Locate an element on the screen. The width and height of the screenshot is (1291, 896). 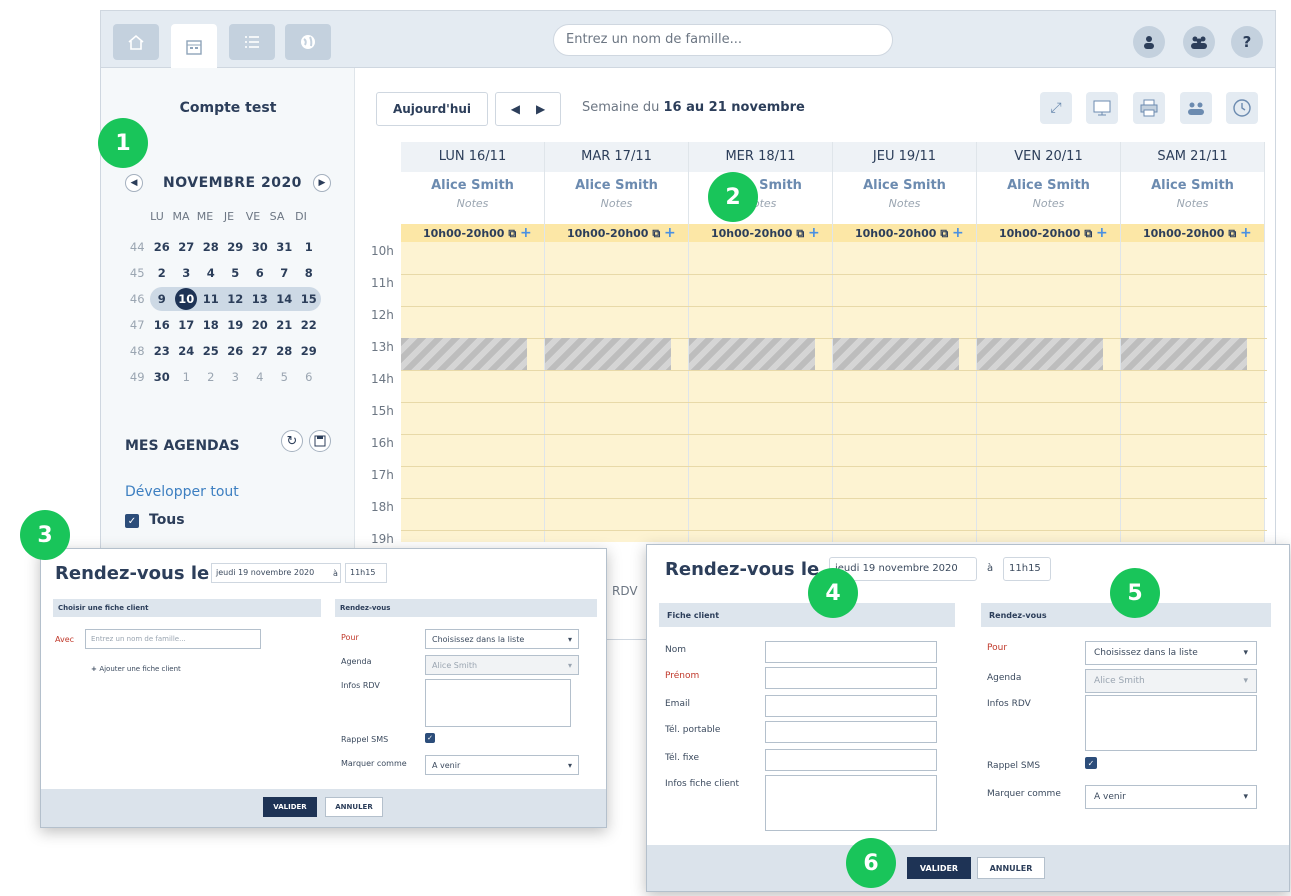
client-info-textarea is located at coordinates (851, 803).